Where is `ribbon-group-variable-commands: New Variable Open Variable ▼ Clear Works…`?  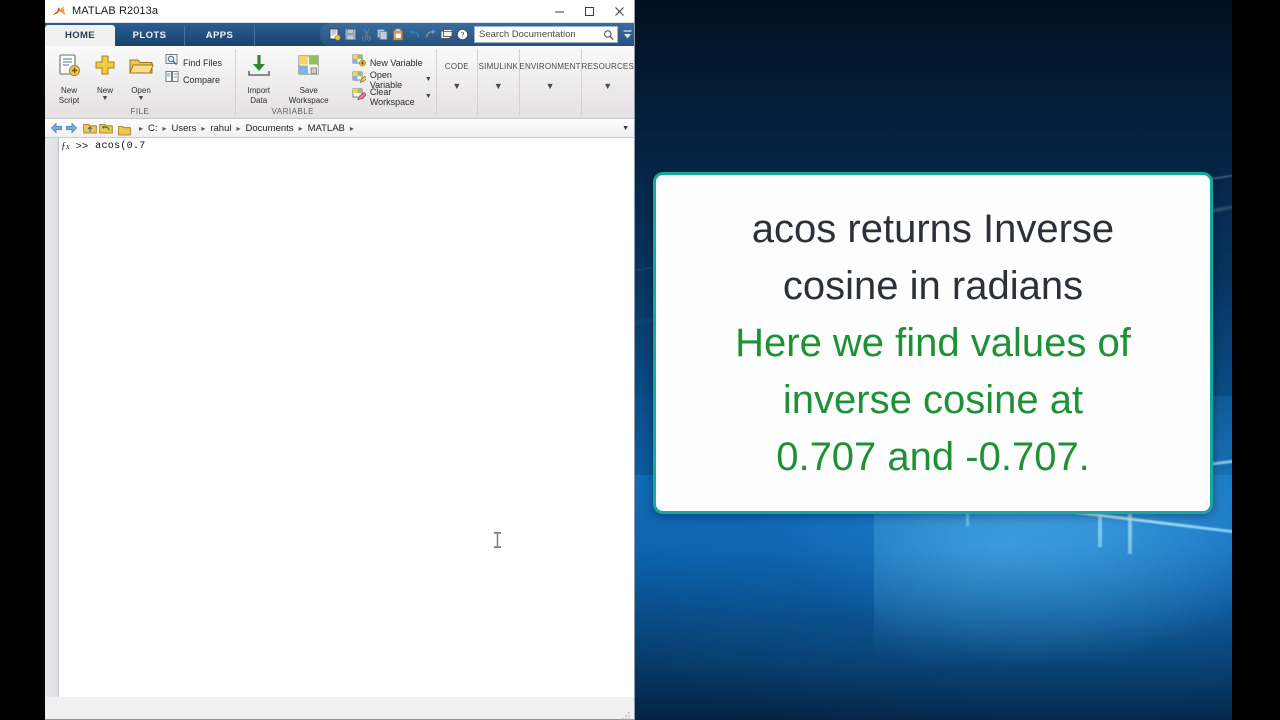
ribbon-group-variable-commands: New Variable Open Variable ▼ Clear Works… is located at coordinates (393, 82).